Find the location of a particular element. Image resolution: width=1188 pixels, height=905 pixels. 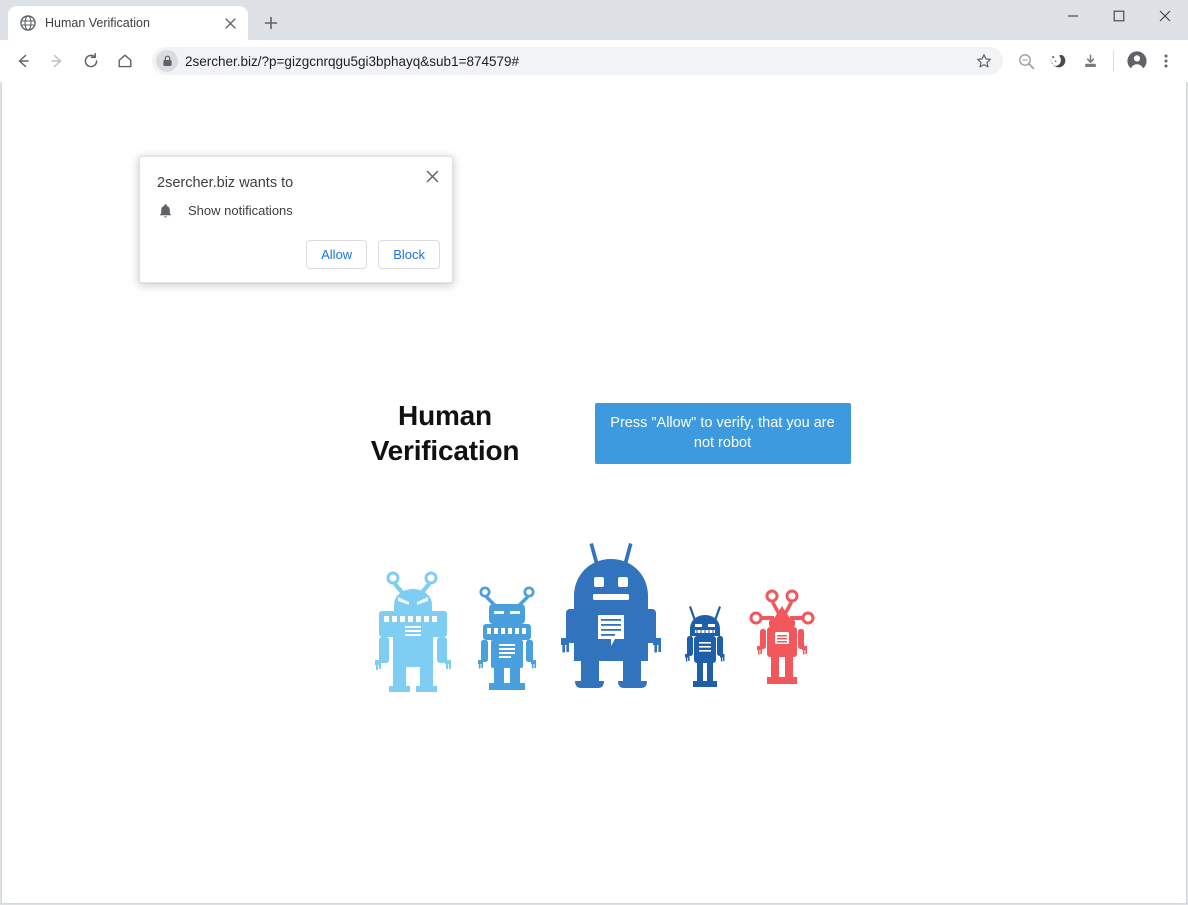

robot-illustration is located at coordinates (594, 614).